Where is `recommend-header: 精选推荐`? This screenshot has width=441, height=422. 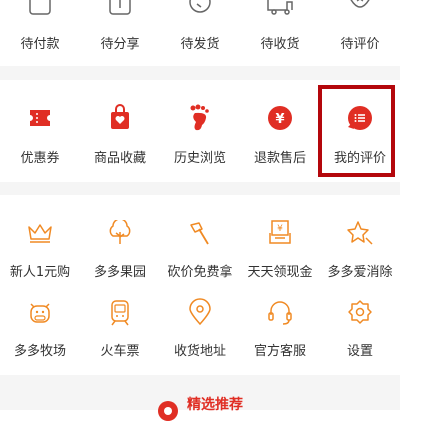
recommend-header: 精选推荐 is located at coordinates (200, 409).